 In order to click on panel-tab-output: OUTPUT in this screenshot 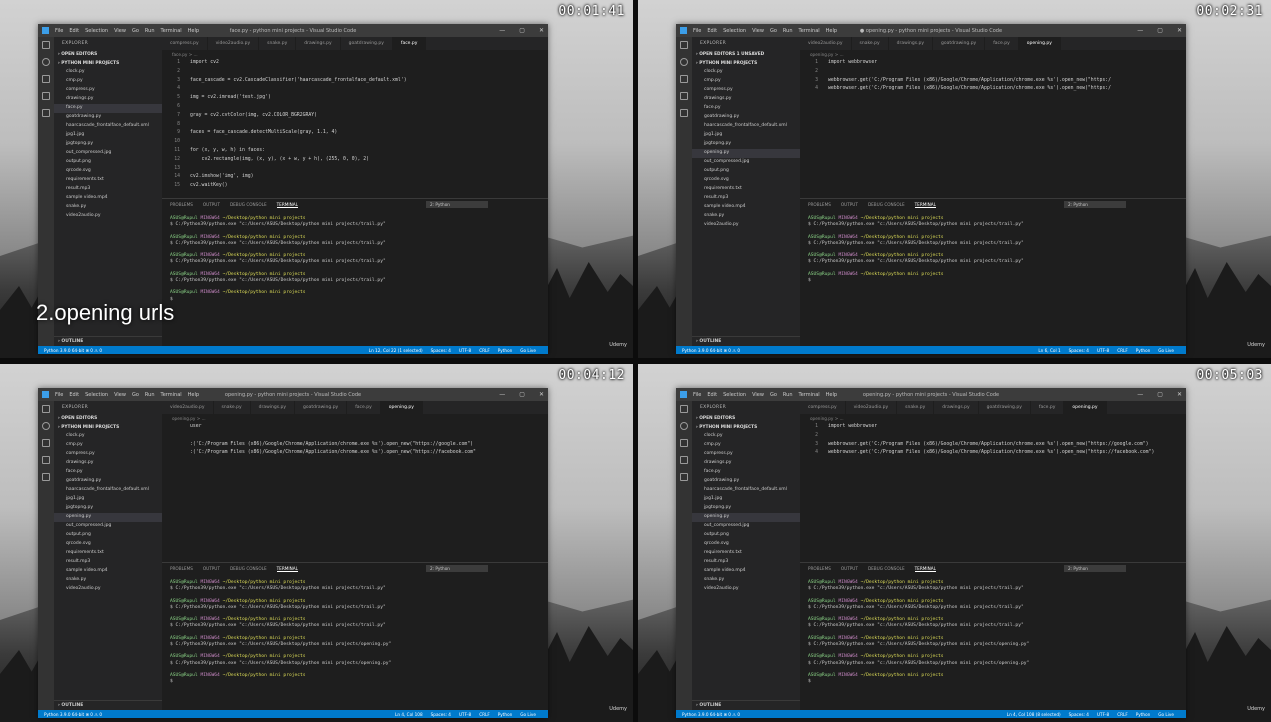, I will do `click(211, 568)`.